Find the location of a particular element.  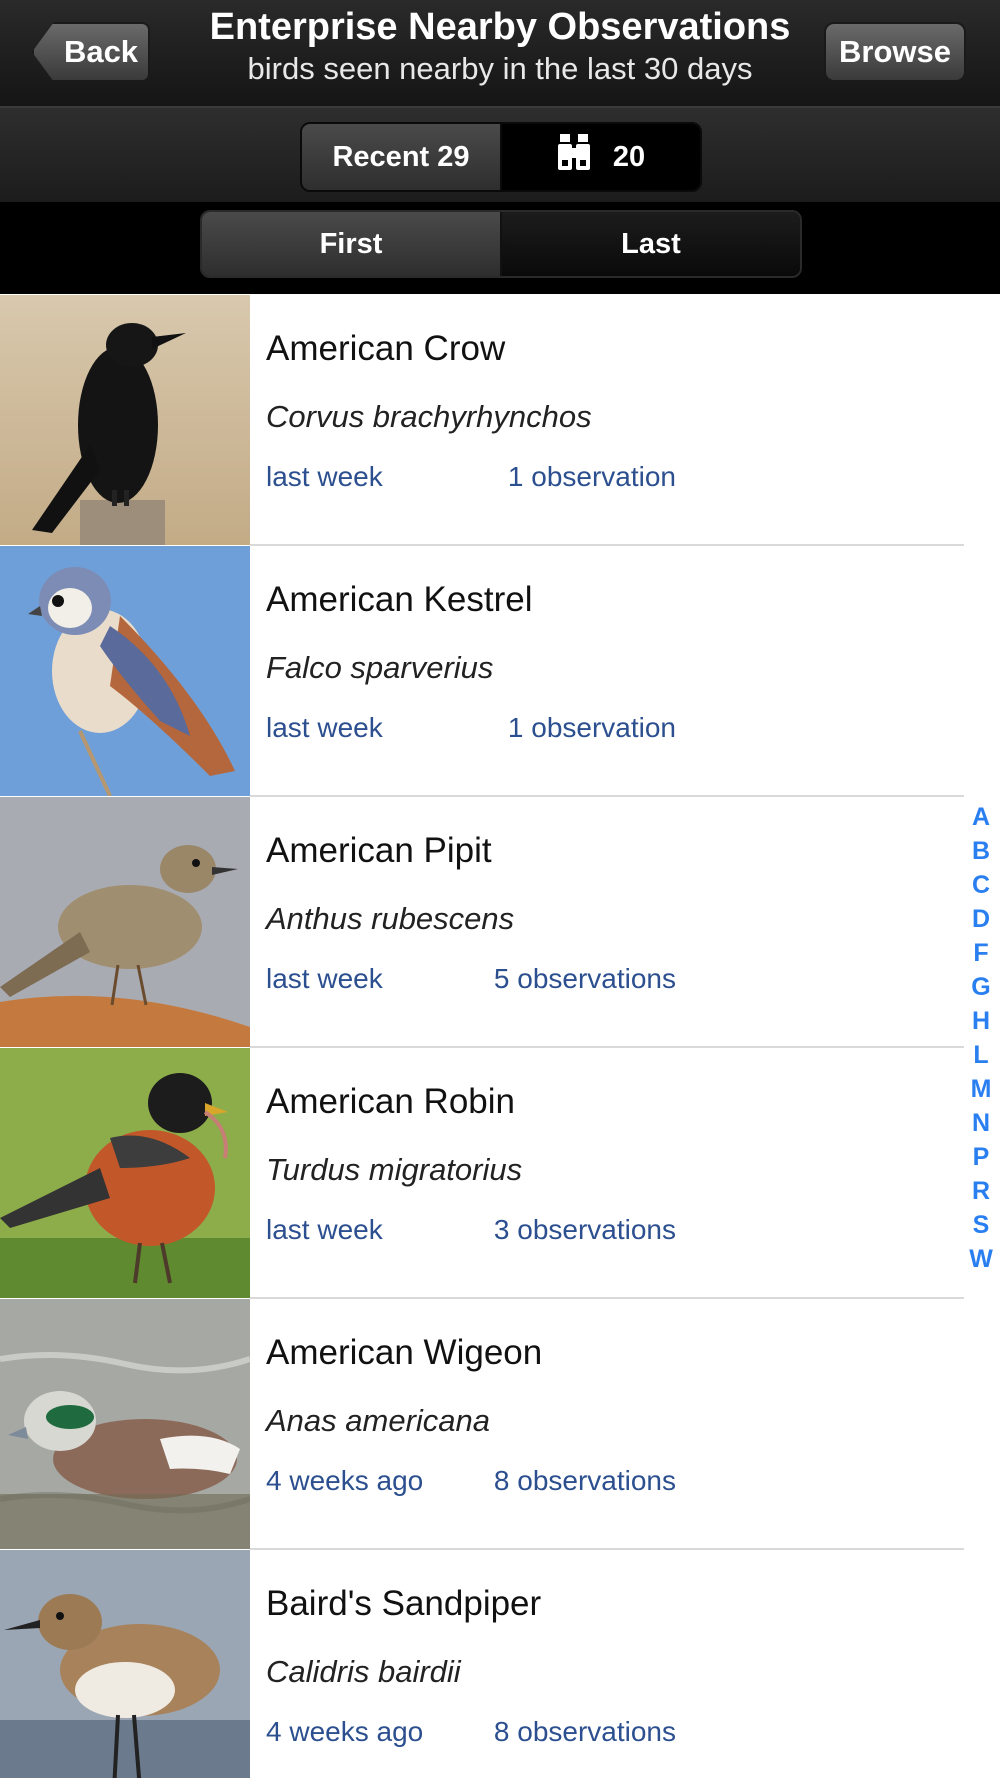

index-letter: H is located at coordinates (981, 1021).